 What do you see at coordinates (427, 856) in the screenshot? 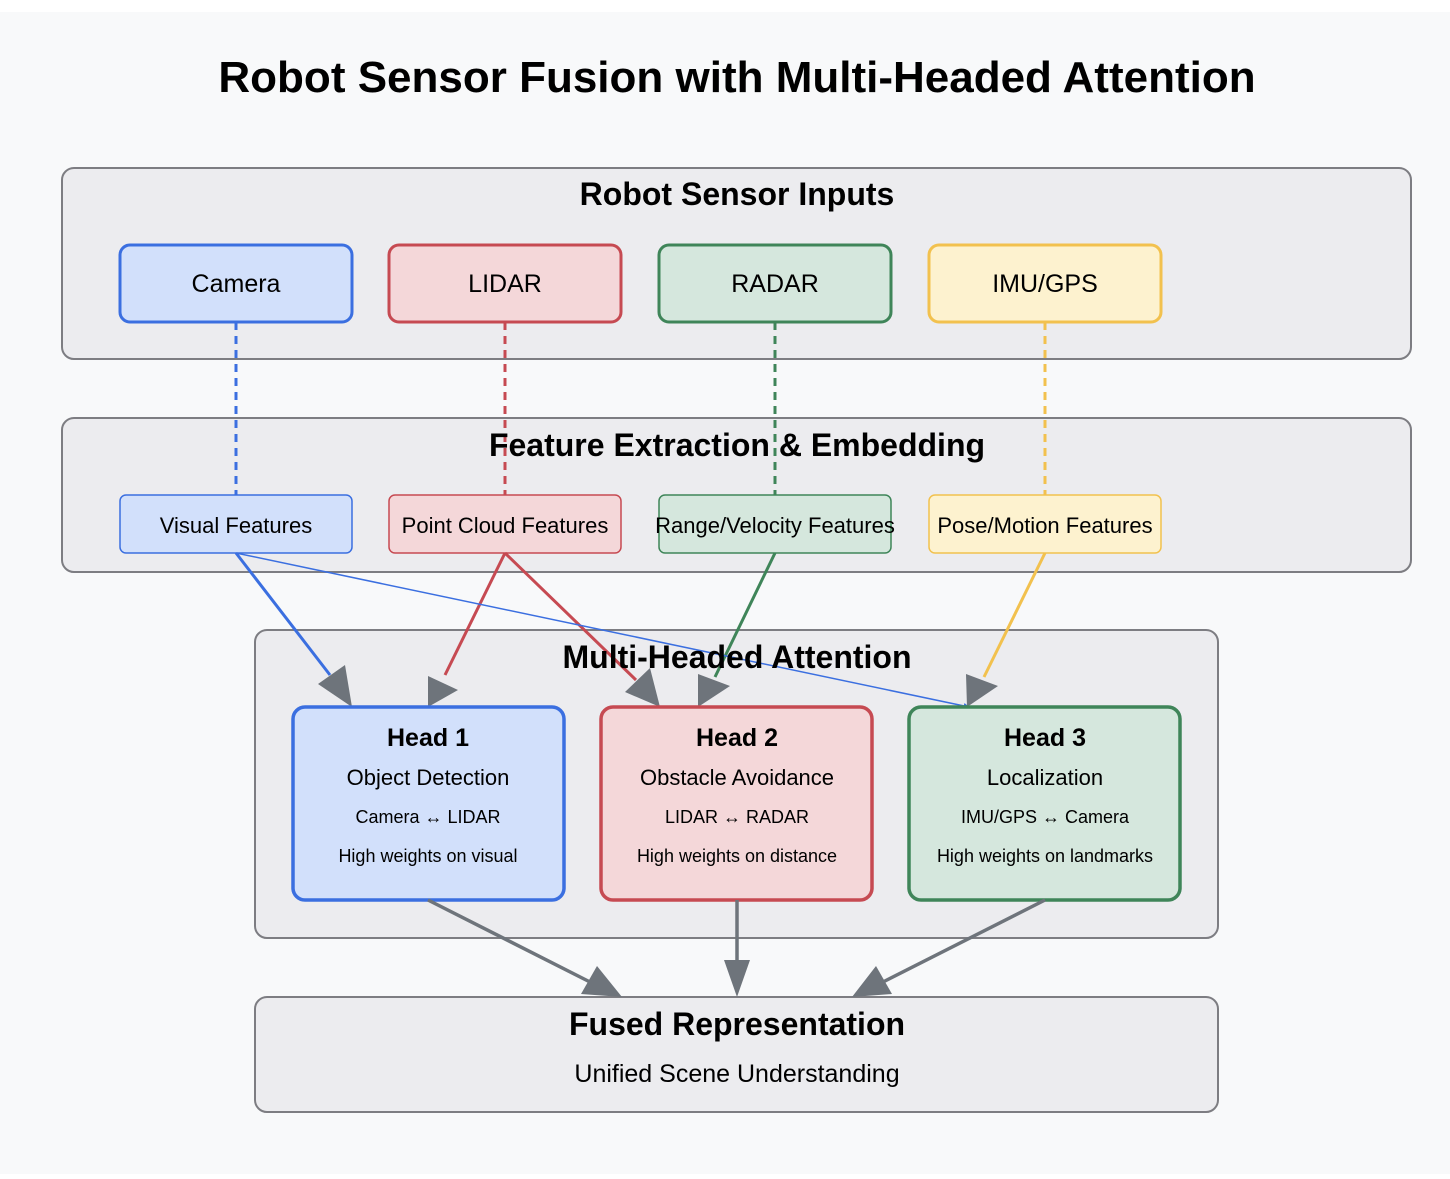
I see `head-1-note: High weights on visual` at bounding box center [427, 856].